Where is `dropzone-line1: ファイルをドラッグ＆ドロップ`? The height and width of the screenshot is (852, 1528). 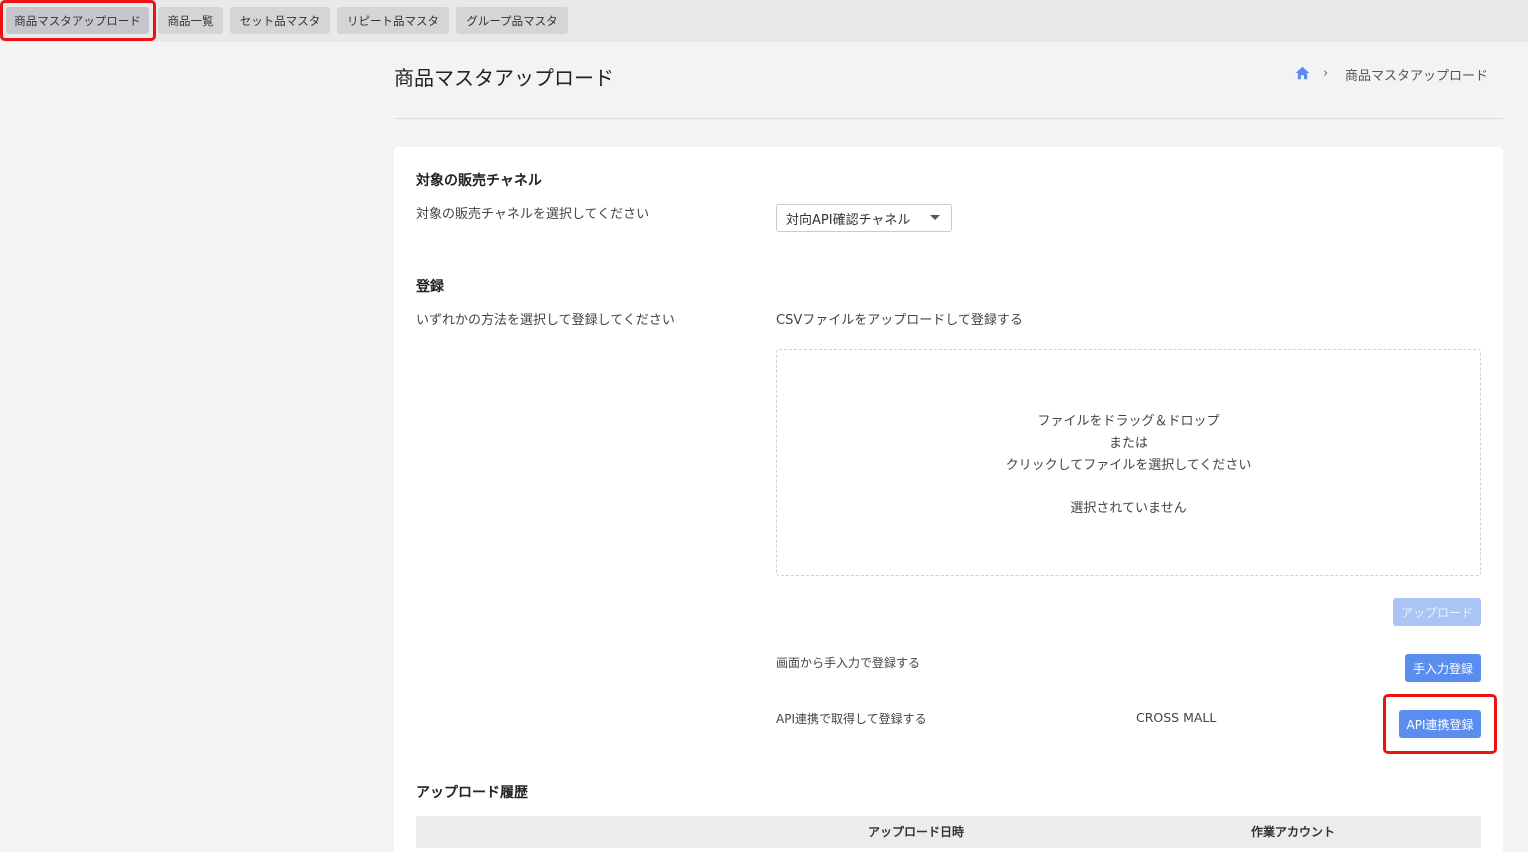 dropzone-line1: ファイルをドラッグ＆ドロップ is located at coordinates (1128, 421).